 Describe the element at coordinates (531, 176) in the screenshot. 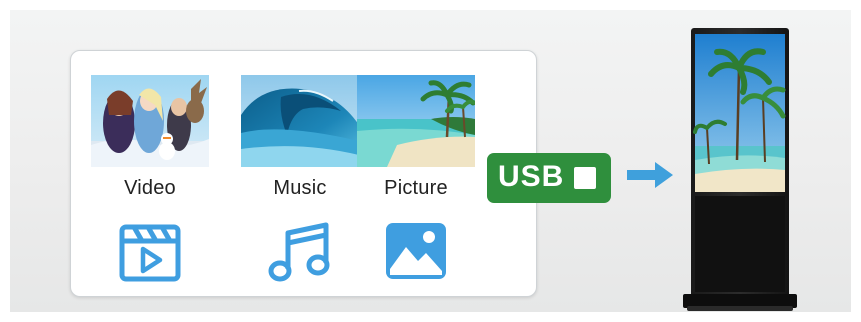

I see `usb-label: USB` at that location.